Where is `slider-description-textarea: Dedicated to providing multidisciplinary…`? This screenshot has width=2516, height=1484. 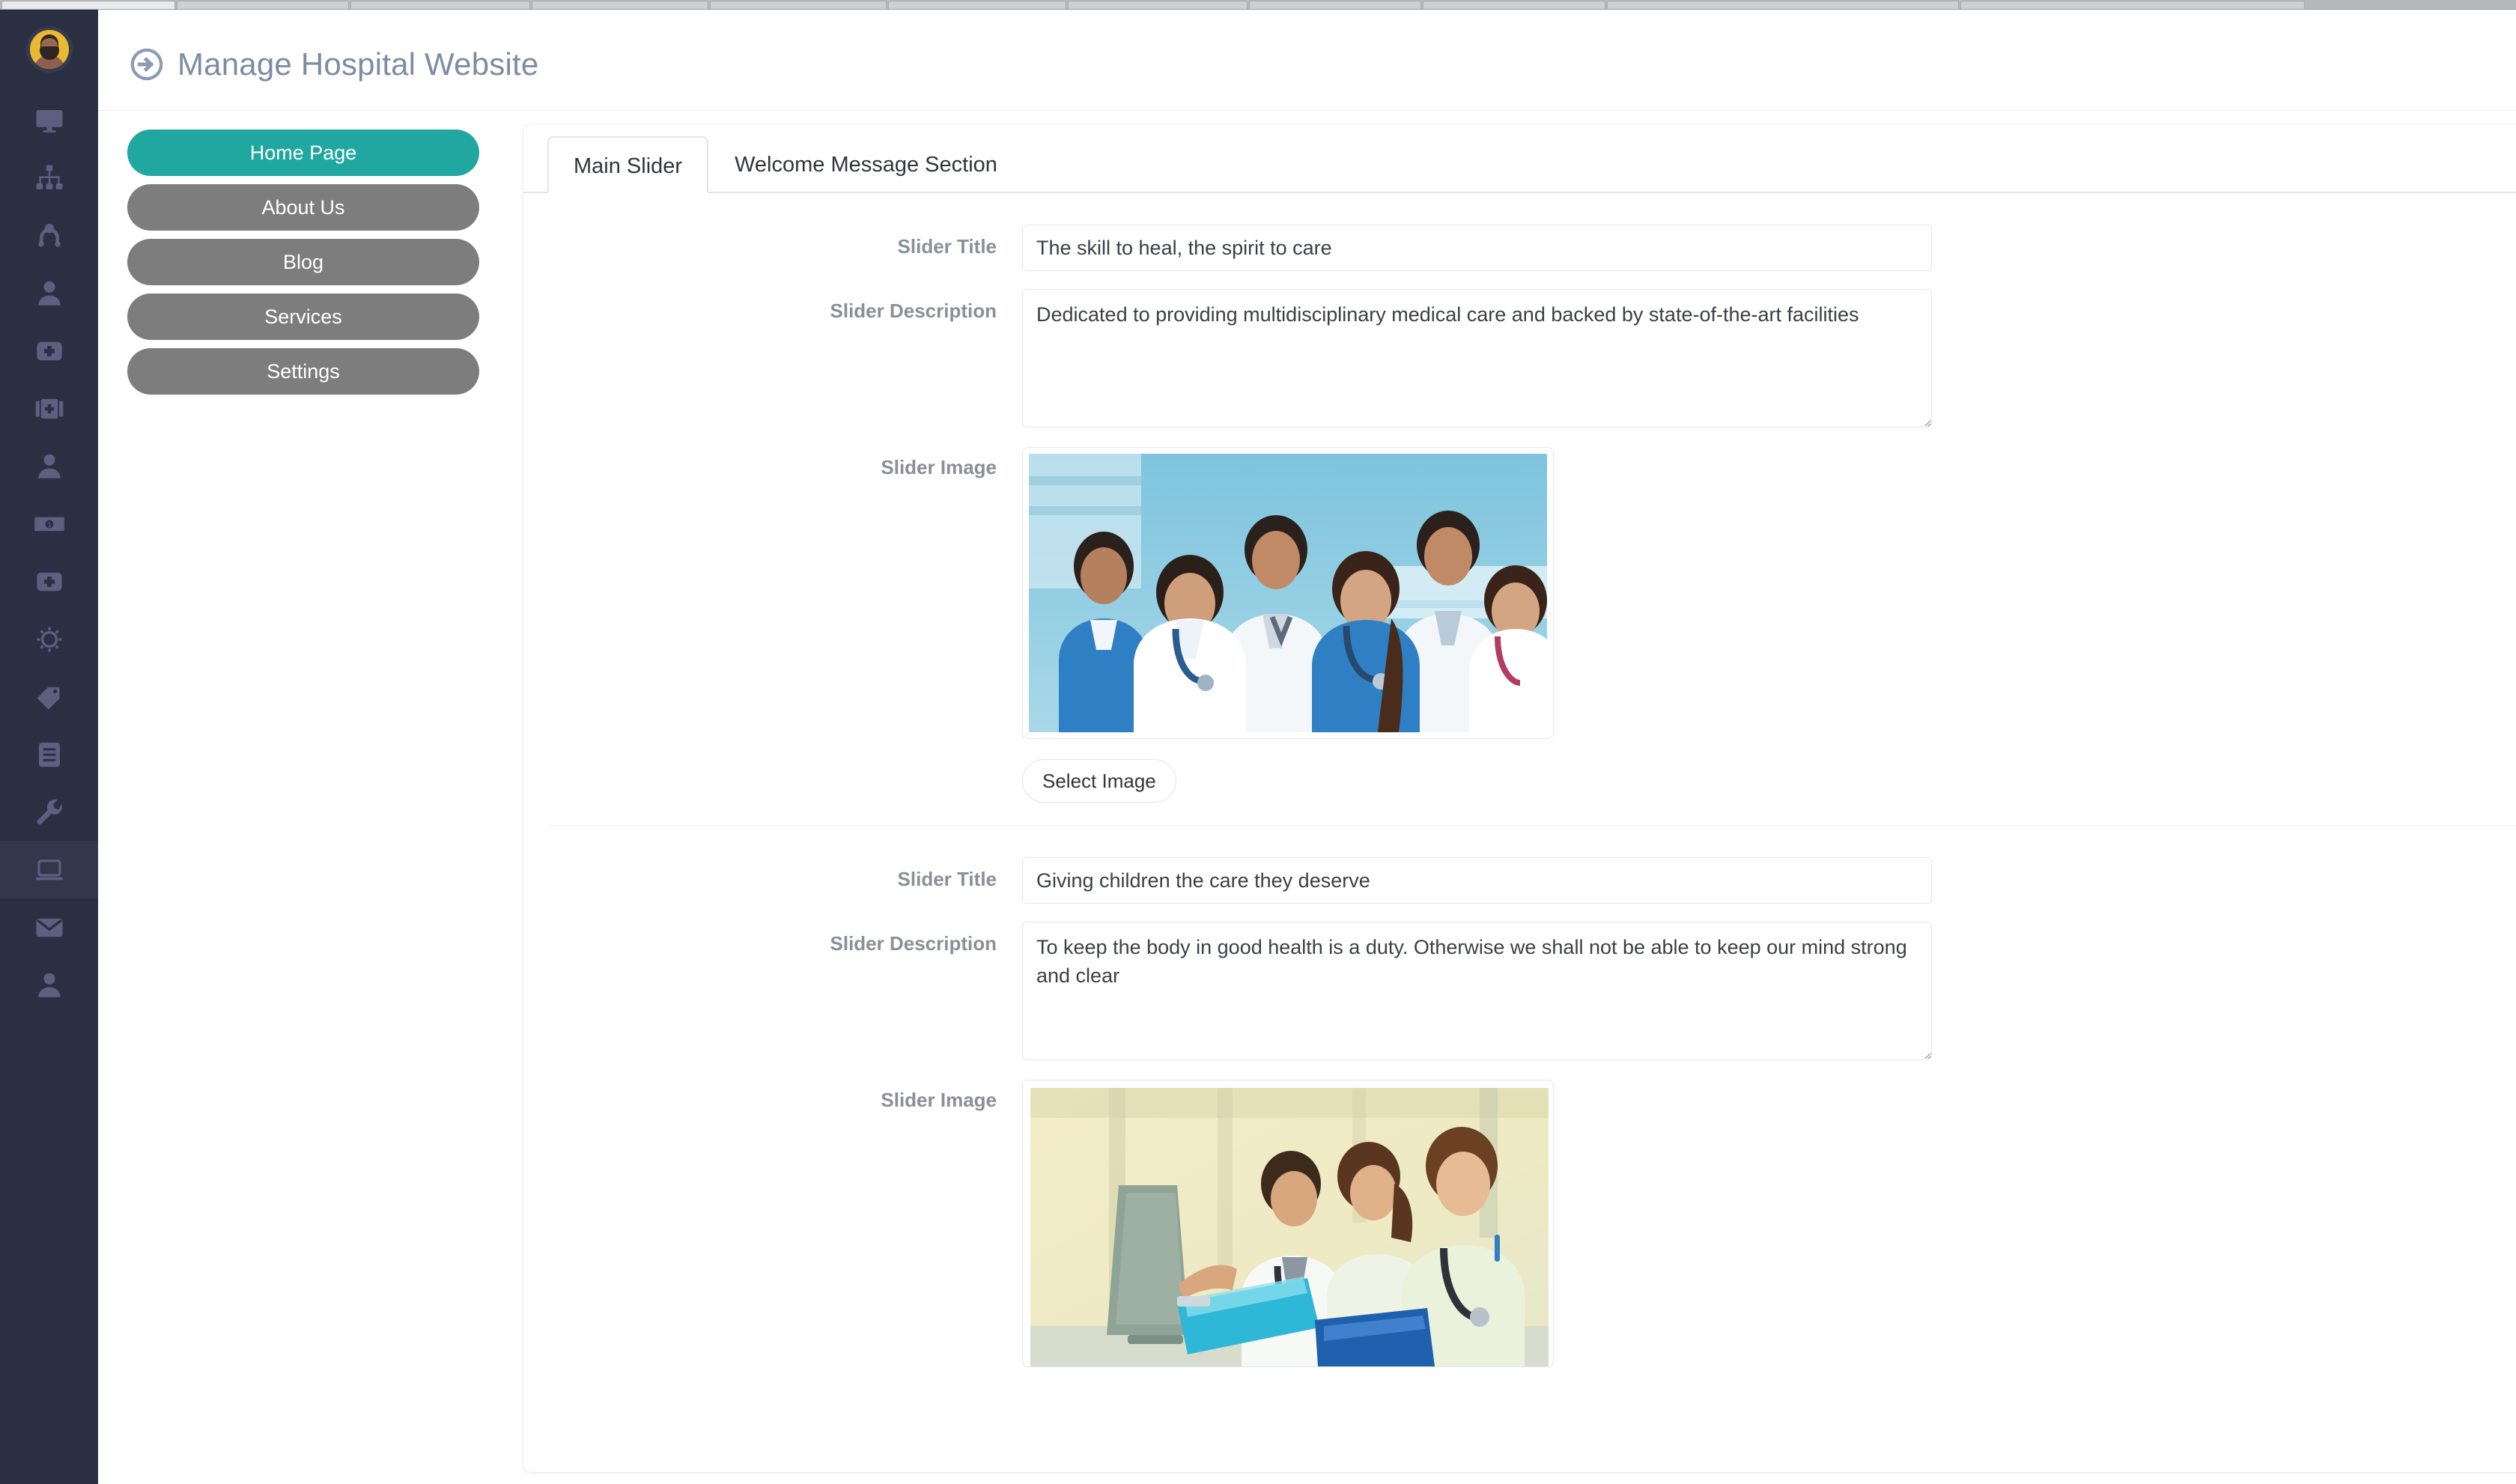 slider-description-textarea: Dedicated to providing multidisciplinary… is located at coordinates (1477, 358).